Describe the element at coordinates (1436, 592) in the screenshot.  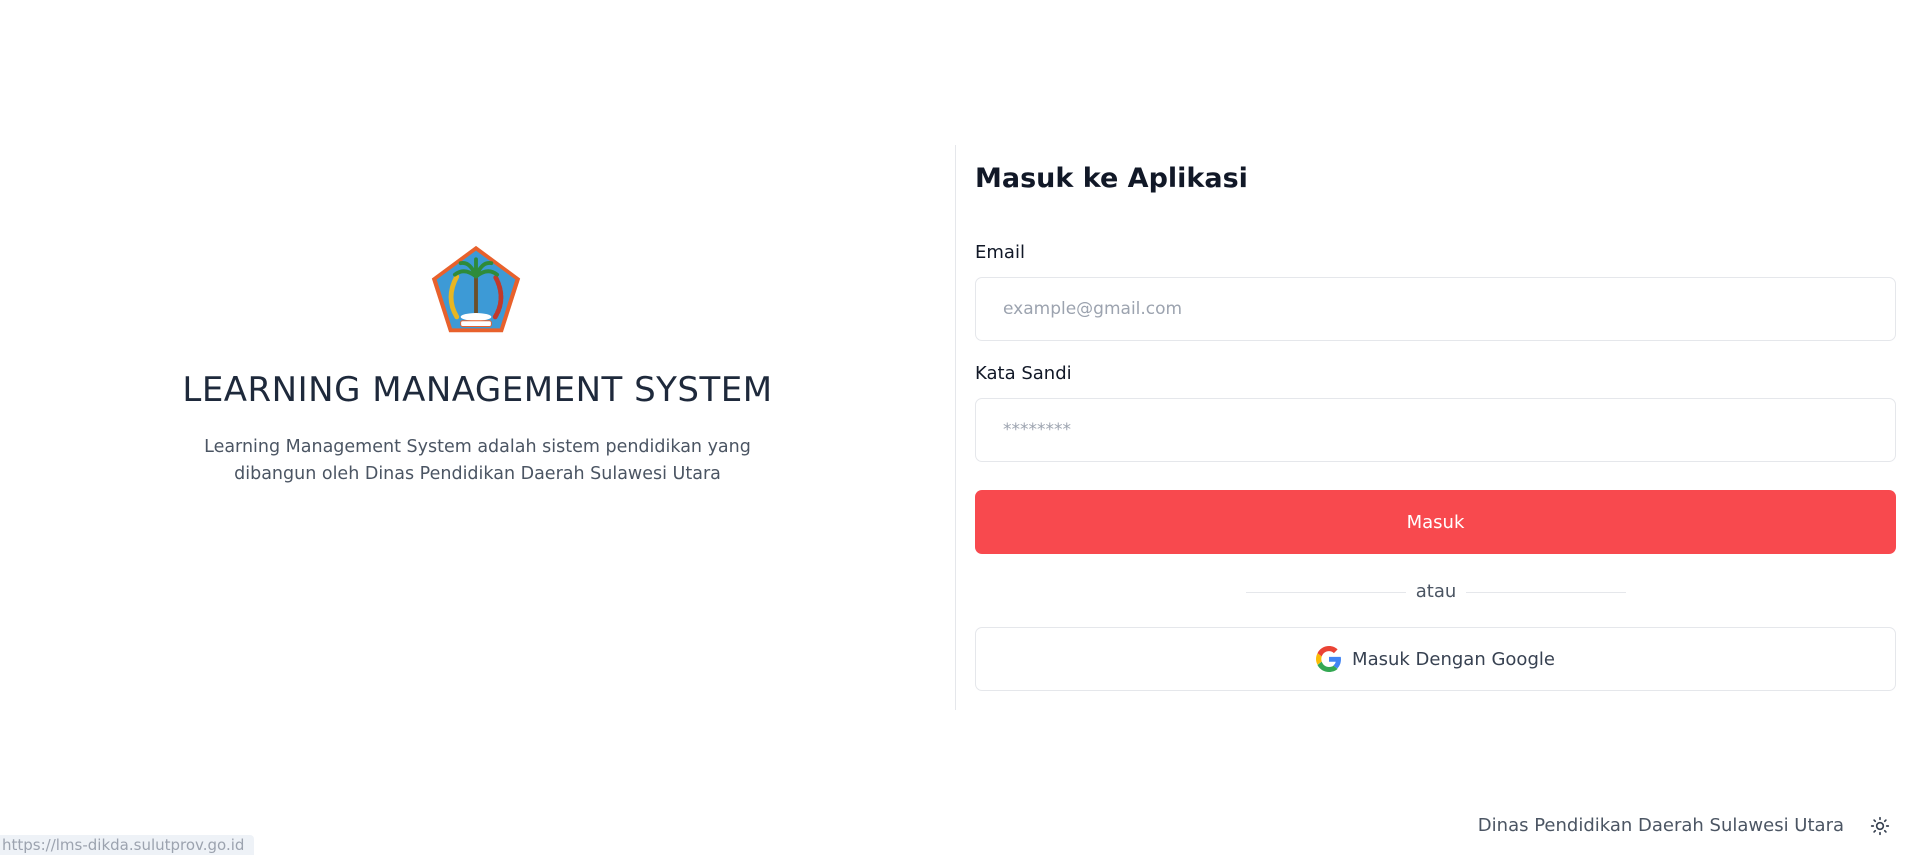
I see `or-separator: atau` at that location.